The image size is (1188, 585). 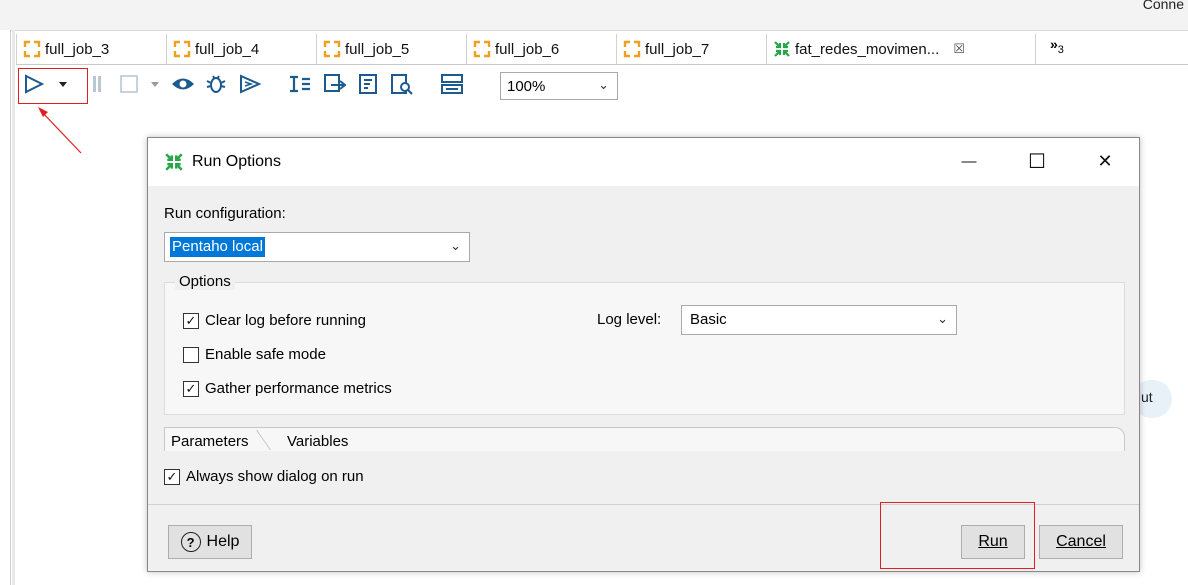 I want to click on safe-mode-checkbox: Enable safe mode, so click(x=254, y=354).